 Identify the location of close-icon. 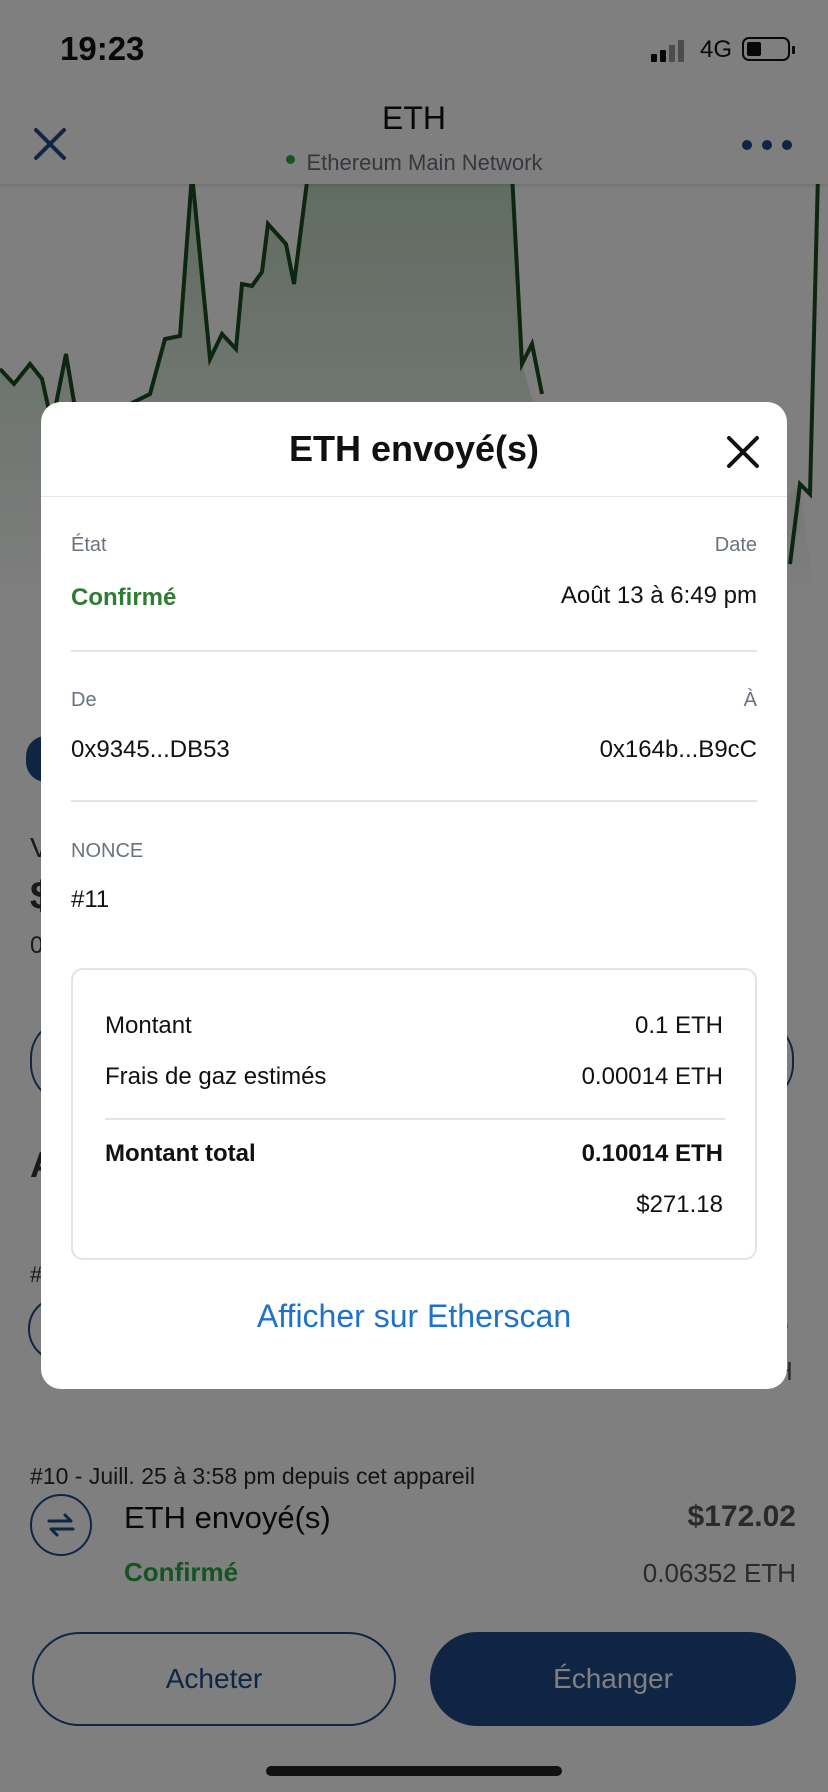
(743, 452).